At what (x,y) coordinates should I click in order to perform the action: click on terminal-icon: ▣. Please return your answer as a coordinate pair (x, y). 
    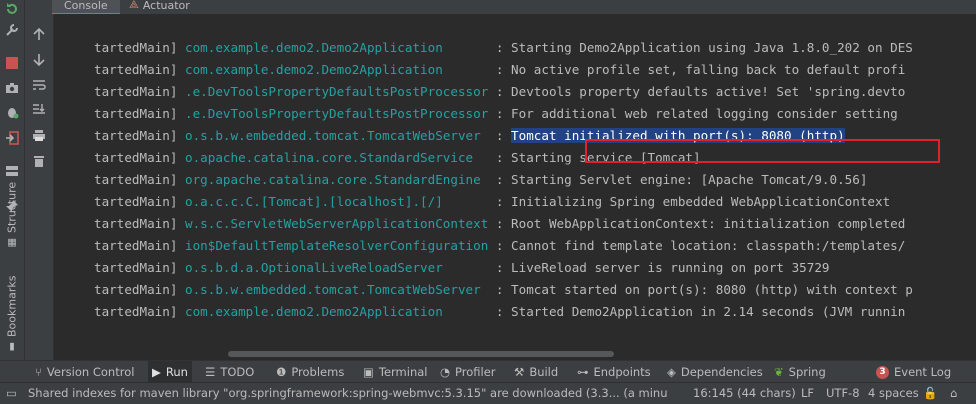
    Looking at the image, I should click on (368, 372).